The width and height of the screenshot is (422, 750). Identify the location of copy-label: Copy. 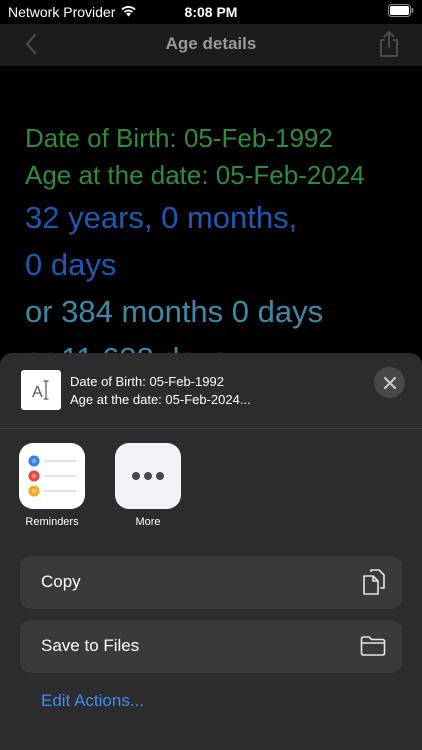
(61, 581).